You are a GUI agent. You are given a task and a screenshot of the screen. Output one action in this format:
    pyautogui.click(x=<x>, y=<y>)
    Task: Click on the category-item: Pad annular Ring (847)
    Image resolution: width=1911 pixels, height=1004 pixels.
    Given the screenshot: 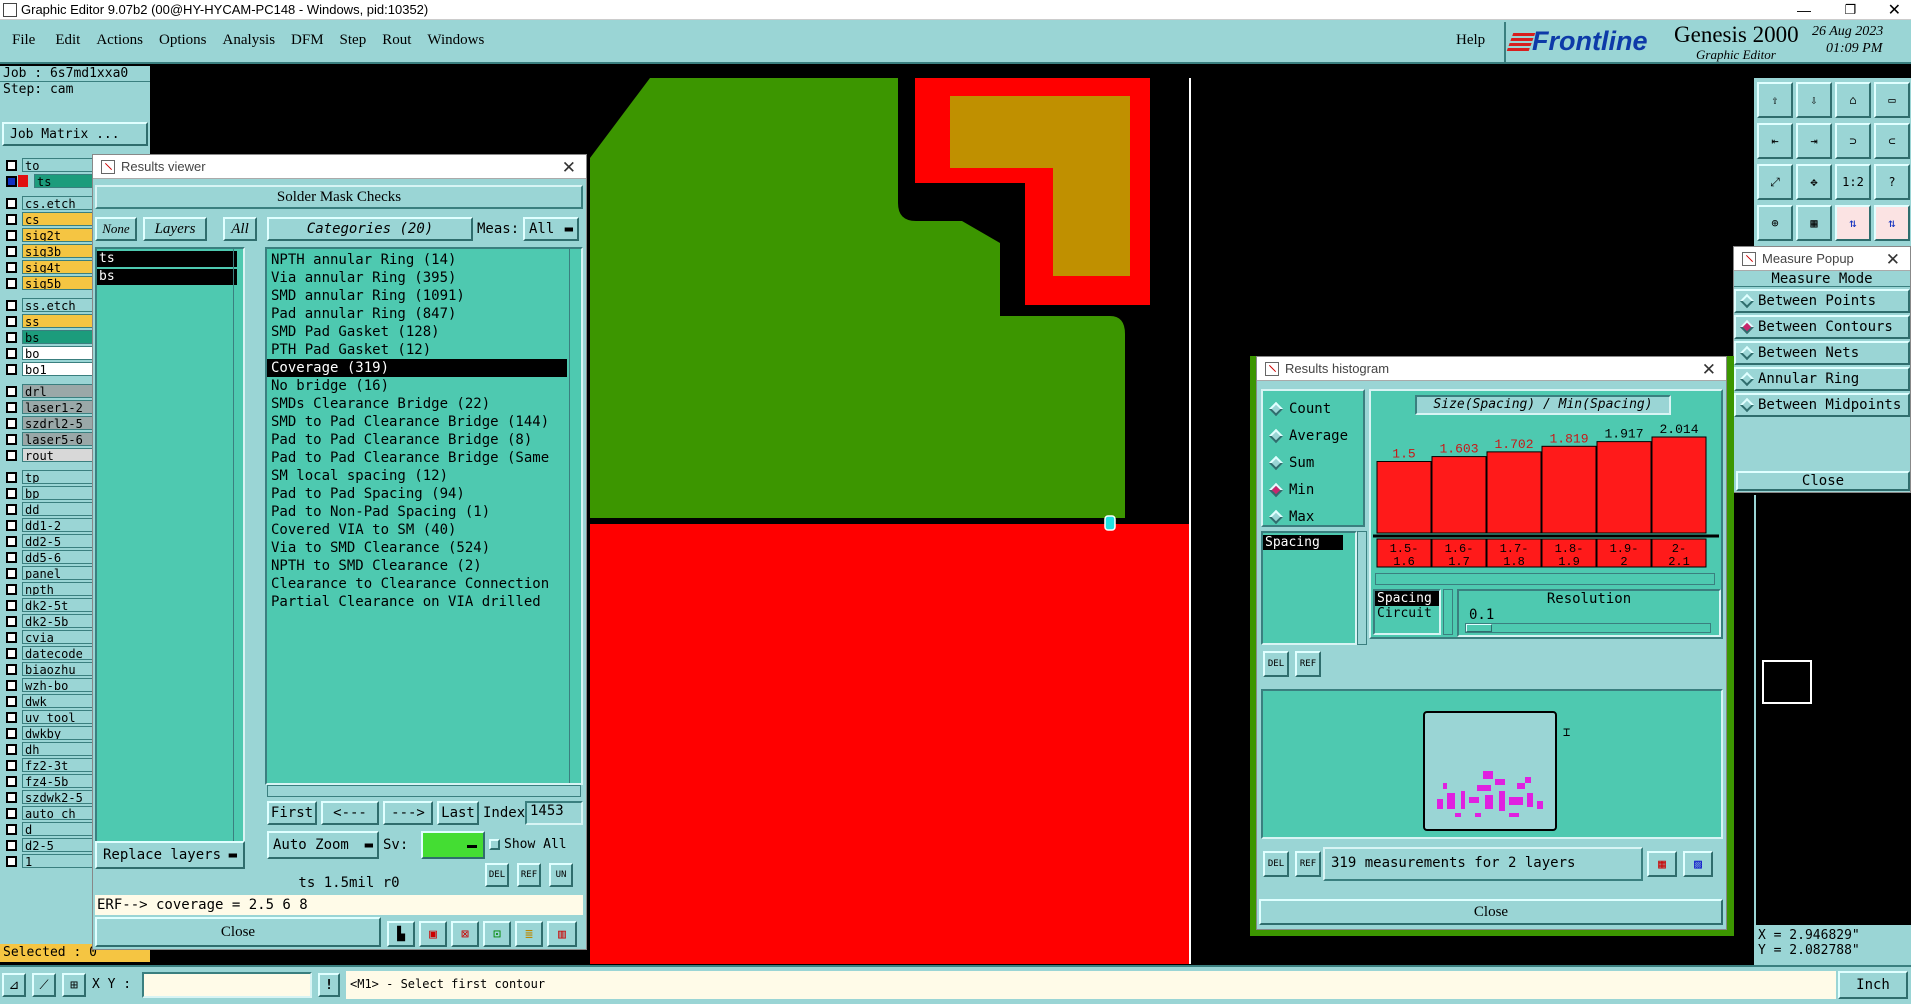 What is the action you would take?
    pyautogui.click(x=417, y=314)
    